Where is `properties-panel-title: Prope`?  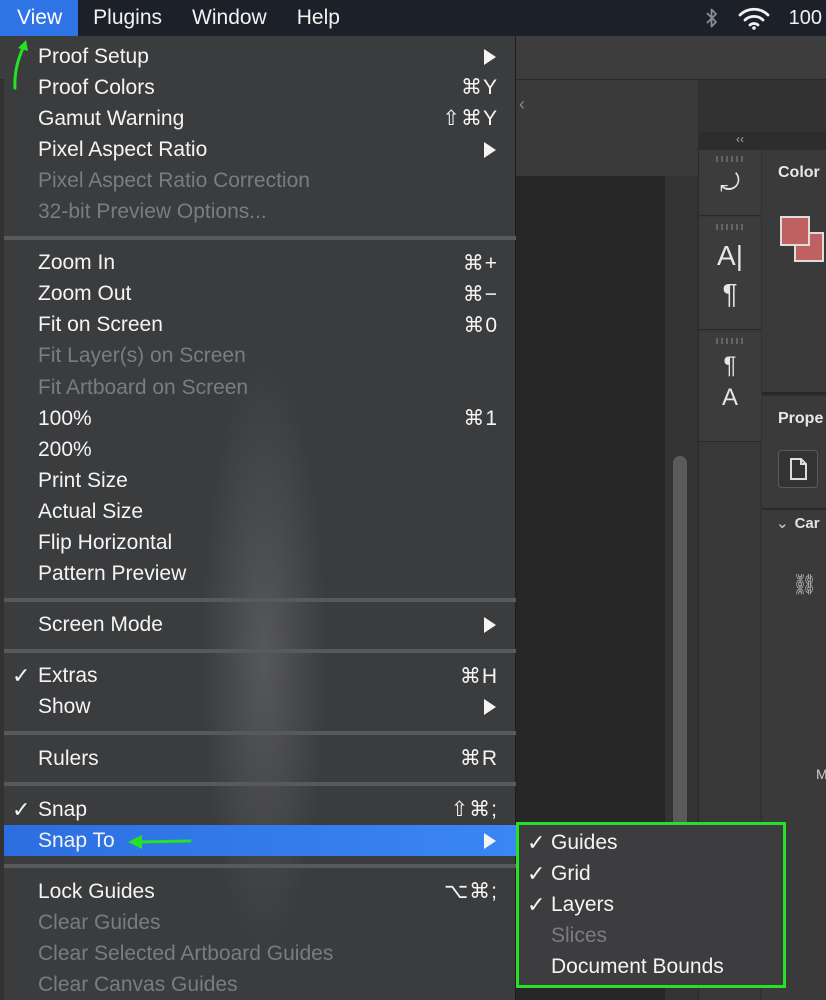 properties-panel-title: Prope is located at coordinates (800, 419).